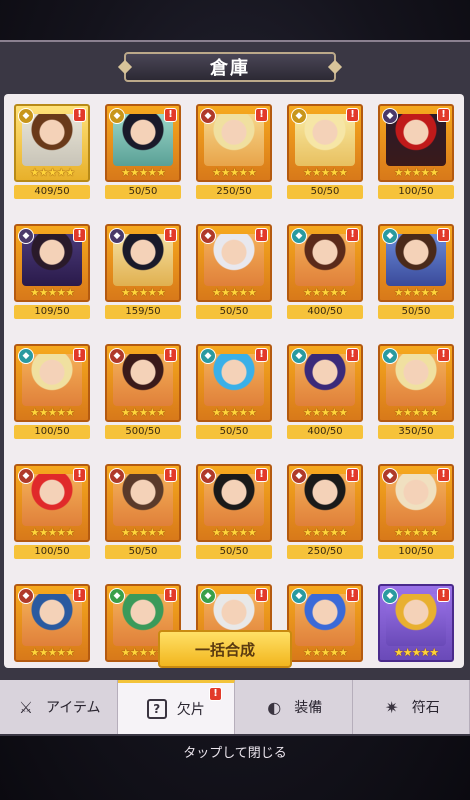 Image resolution: width=470 pixels, height=800 pixels. I want to click on shard-count: 500/50, so click(143, 432).